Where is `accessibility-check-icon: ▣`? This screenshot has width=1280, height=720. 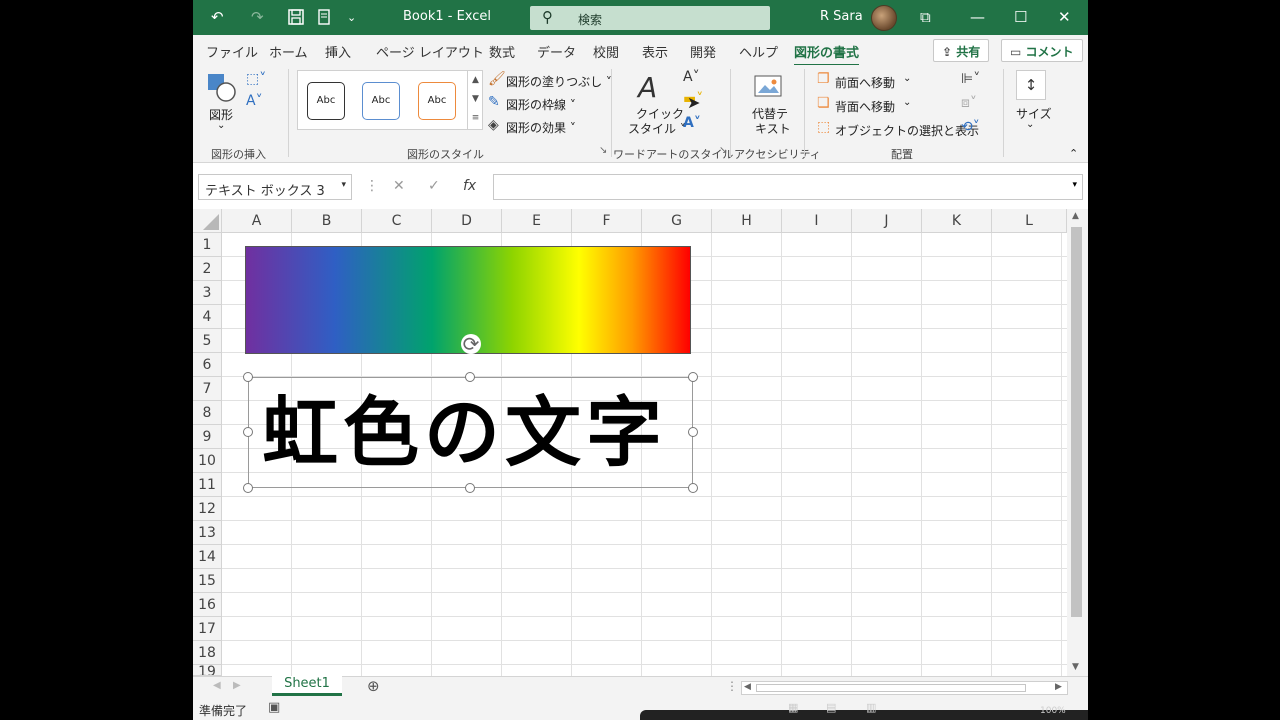
accessibility-check-icon: ▣ is located at coordinates (274, 707).